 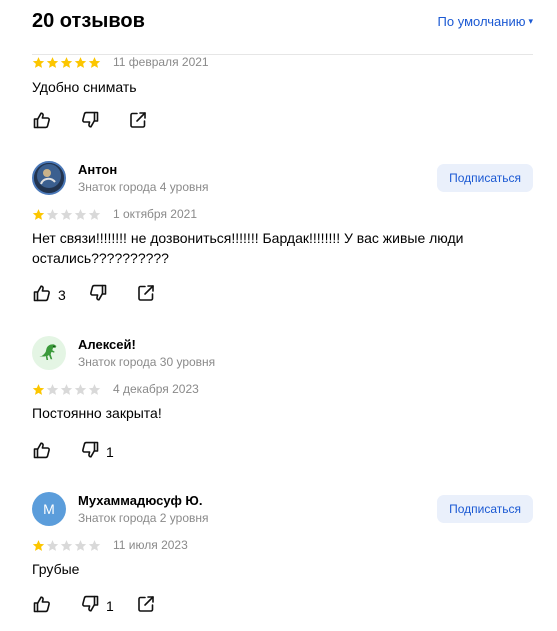 I want to click on review-text: Постоянно закрыта!, so click(x=97, y=413).